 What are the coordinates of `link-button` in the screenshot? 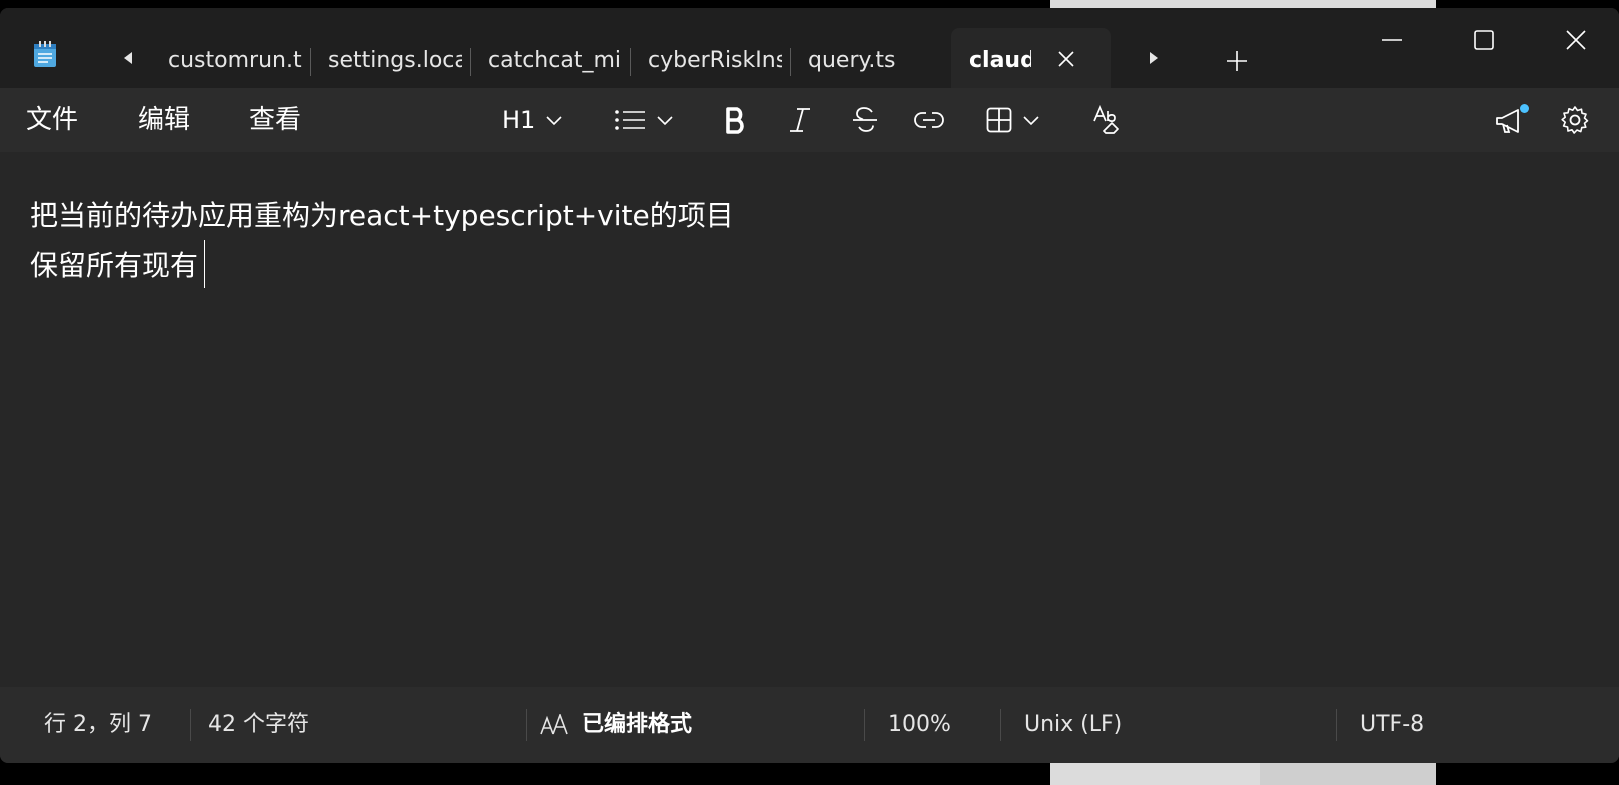 It's located at (929, 120).